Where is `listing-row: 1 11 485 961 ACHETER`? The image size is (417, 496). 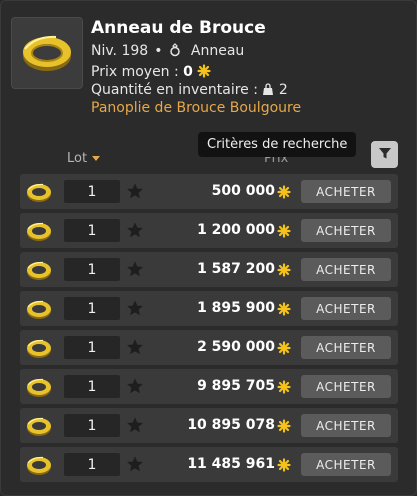 listing-row: 1 11 485 961 ACHETER is located at coordinates (209, 464).